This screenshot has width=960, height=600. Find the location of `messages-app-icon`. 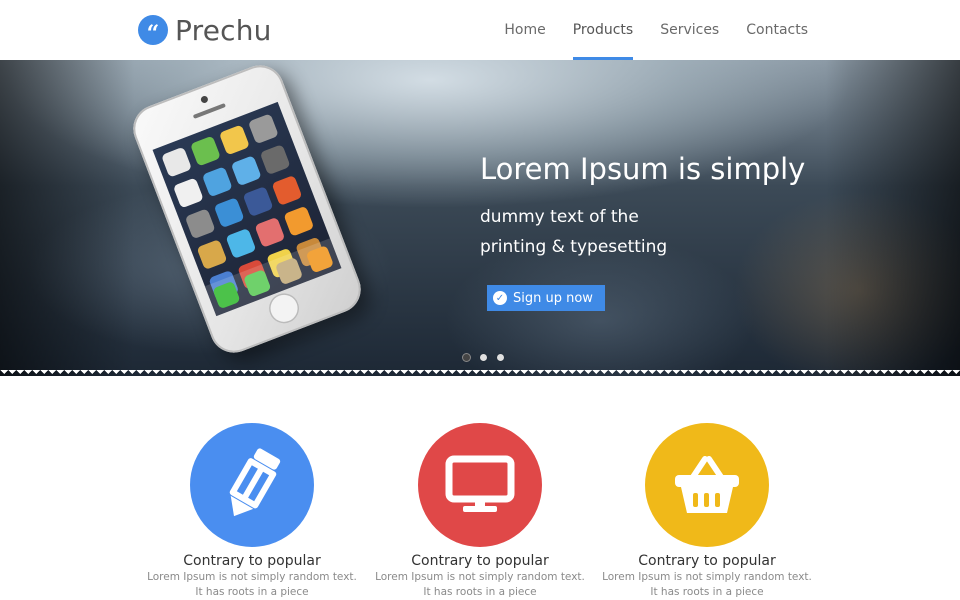

messages-app-icon is located at coordinates (257, 283).